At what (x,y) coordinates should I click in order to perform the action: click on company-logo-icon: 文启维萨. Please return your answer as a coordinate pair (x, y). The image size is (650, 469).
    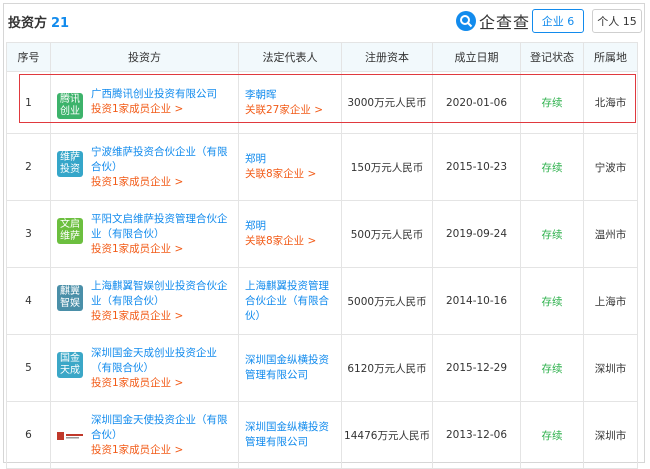
    Looking at the image, I should click on (70, 230).